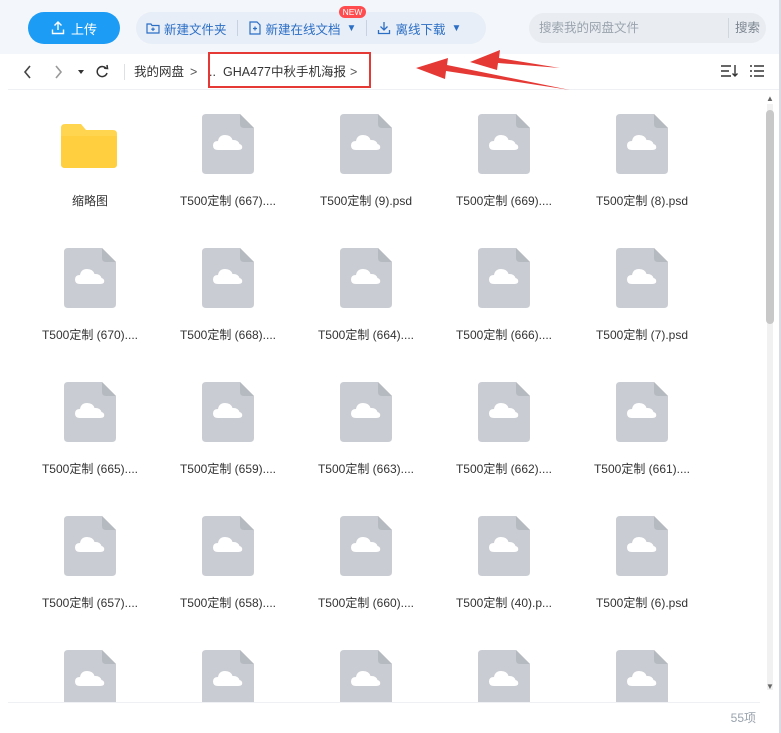 The width and height of the screenshot is (781, 733). Describe the element at coordinates (770, 217) in the screenshot. I see `scroll-thumb` at that location.